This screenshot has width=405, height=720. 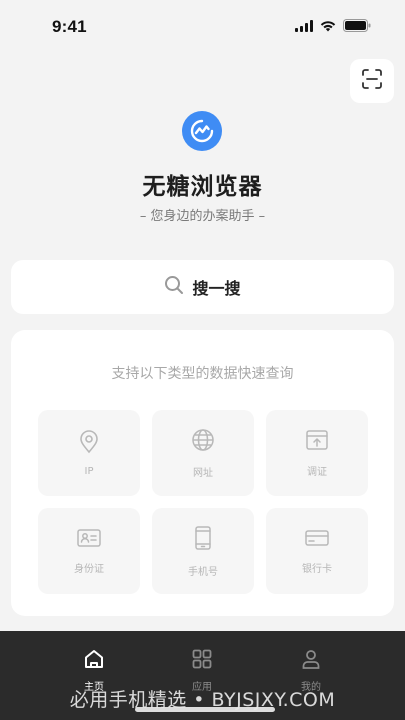 I want to click on status-icons, so click(x=333, y=25).